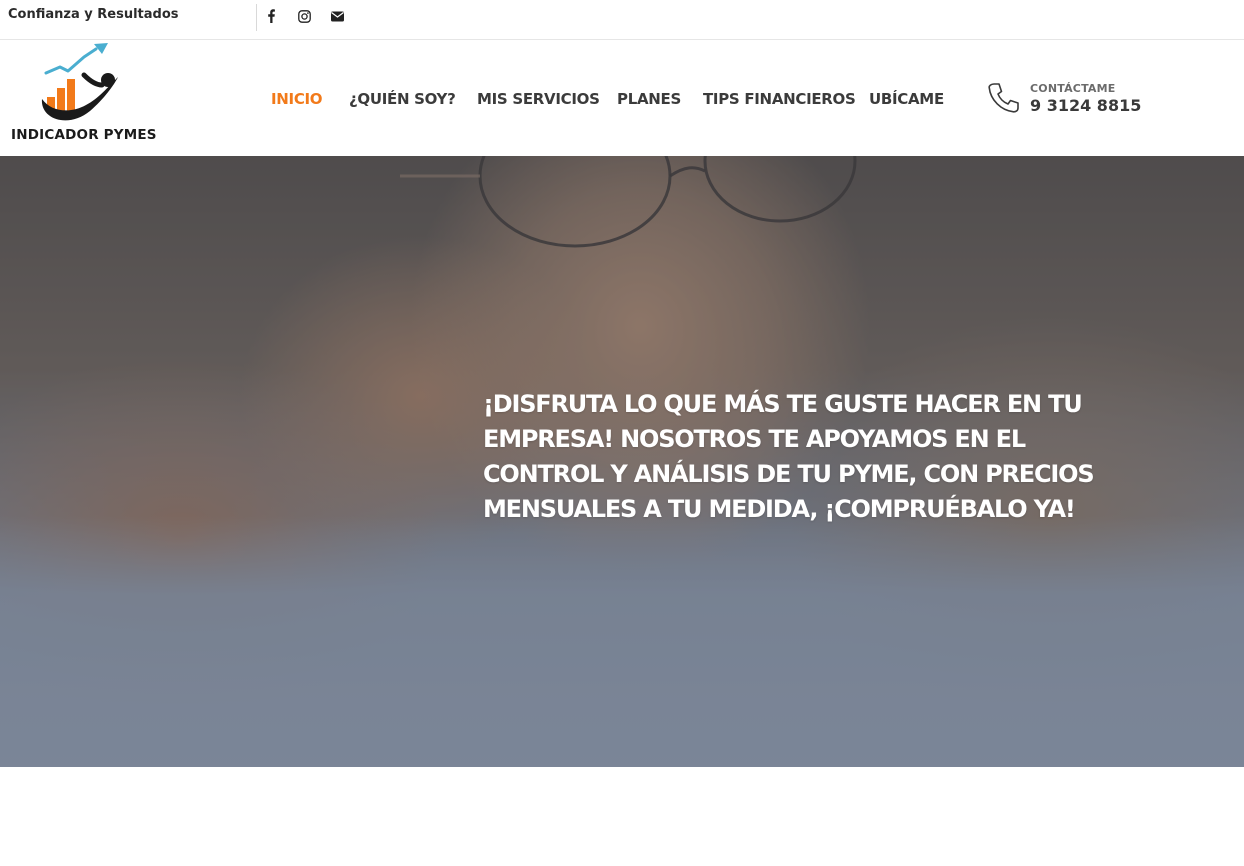 The image size is (1244, 866). What do you see at coordinates (622, 20) in the screenshot?
I see `top-bar: Confianza y Resultados` at bounding box center [622, 20].